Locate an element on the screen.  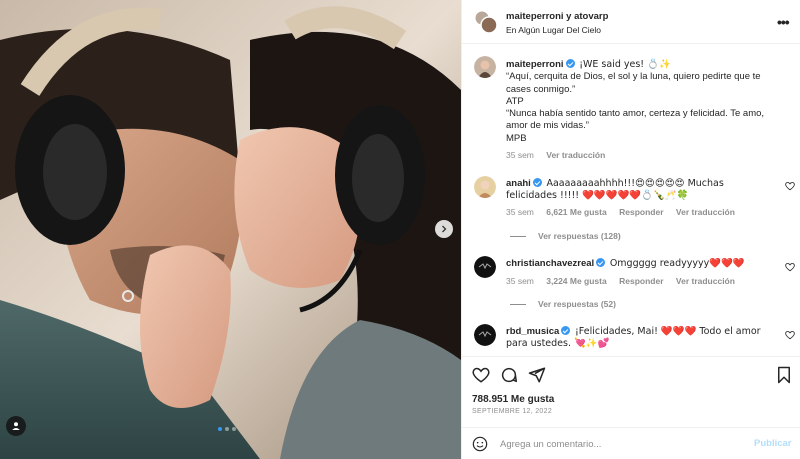
user-tags-button is located at coordinates (16, 426).